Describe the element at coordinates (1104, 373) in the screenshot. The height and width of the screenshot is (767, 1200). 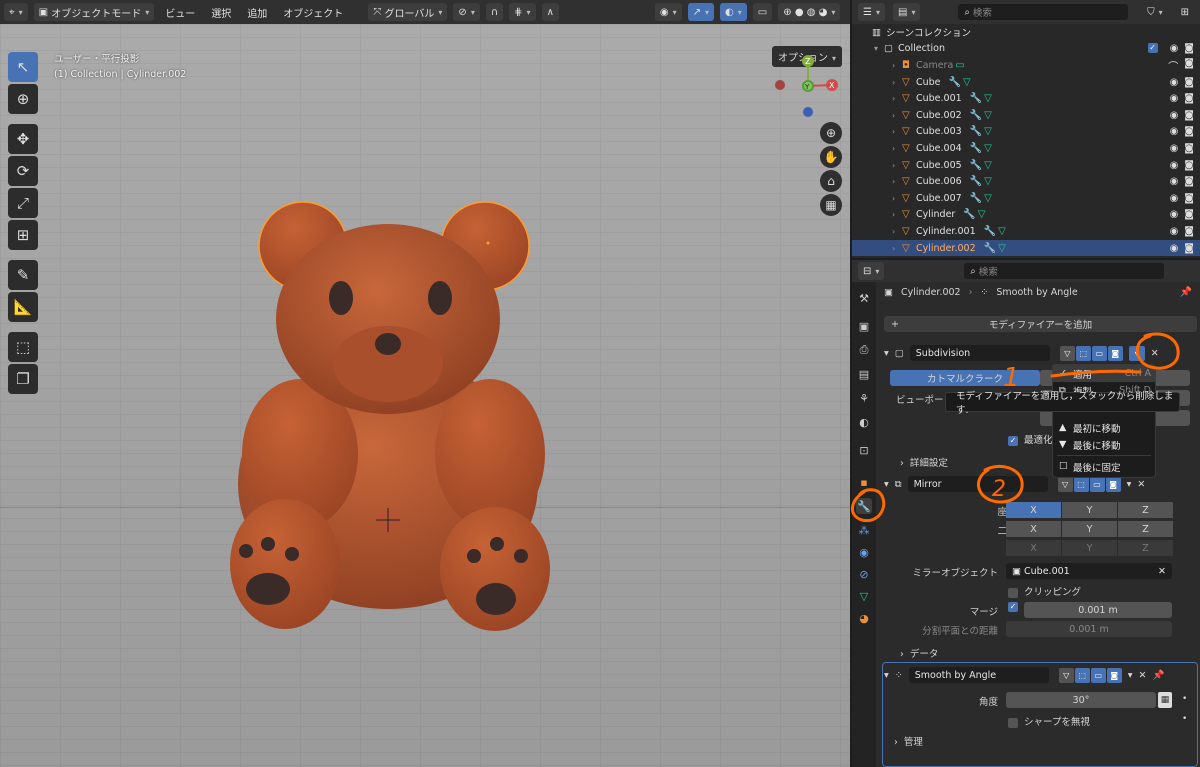
I see `apply-menu-item: ✓ 適用 Ctrl A` at that location.